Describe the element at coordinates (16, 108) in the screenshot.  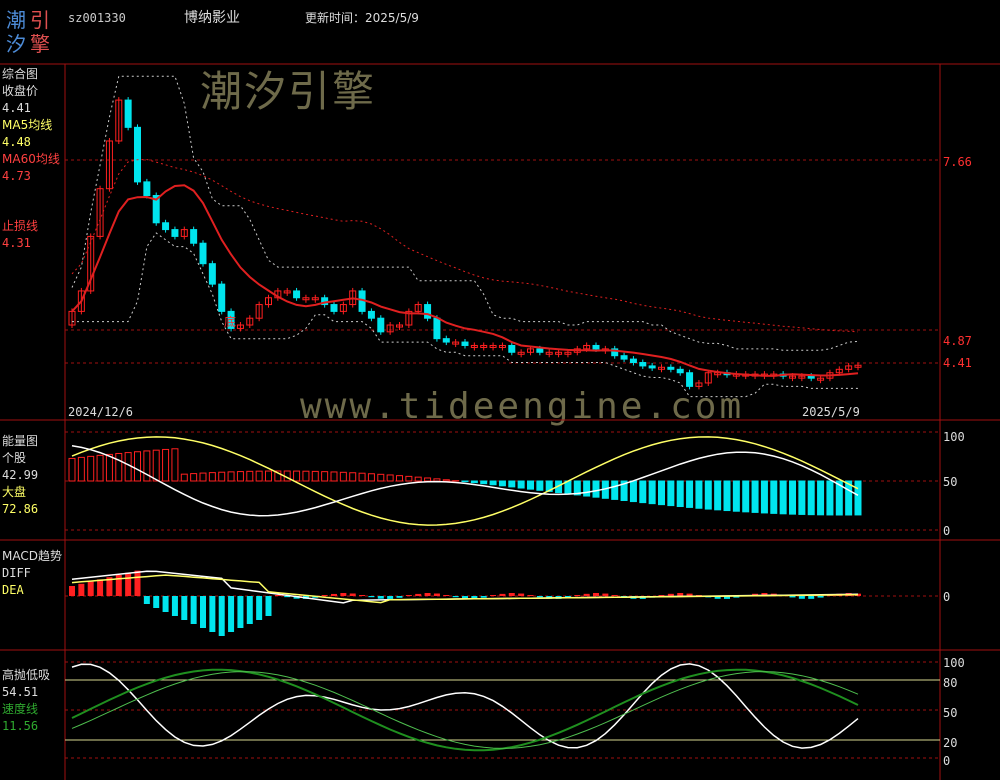
I see `close-value: 4.41` at that location.